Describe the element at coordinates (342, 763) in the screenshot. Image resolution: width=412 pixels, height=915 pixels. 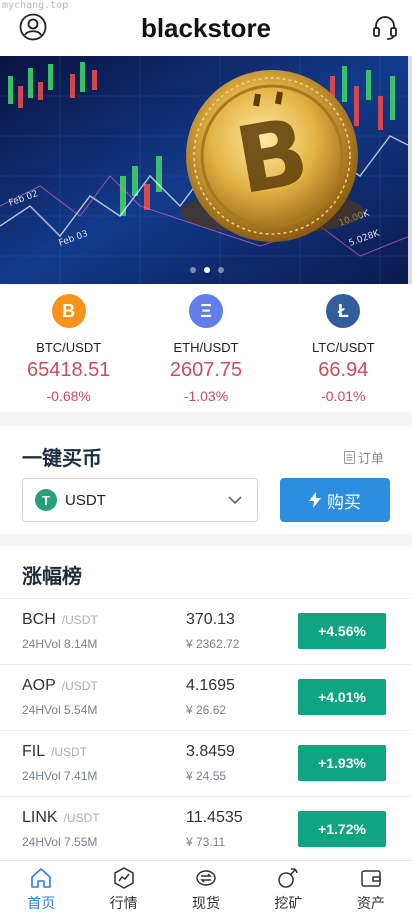
I see `change-badge: +1.93%` at that location.